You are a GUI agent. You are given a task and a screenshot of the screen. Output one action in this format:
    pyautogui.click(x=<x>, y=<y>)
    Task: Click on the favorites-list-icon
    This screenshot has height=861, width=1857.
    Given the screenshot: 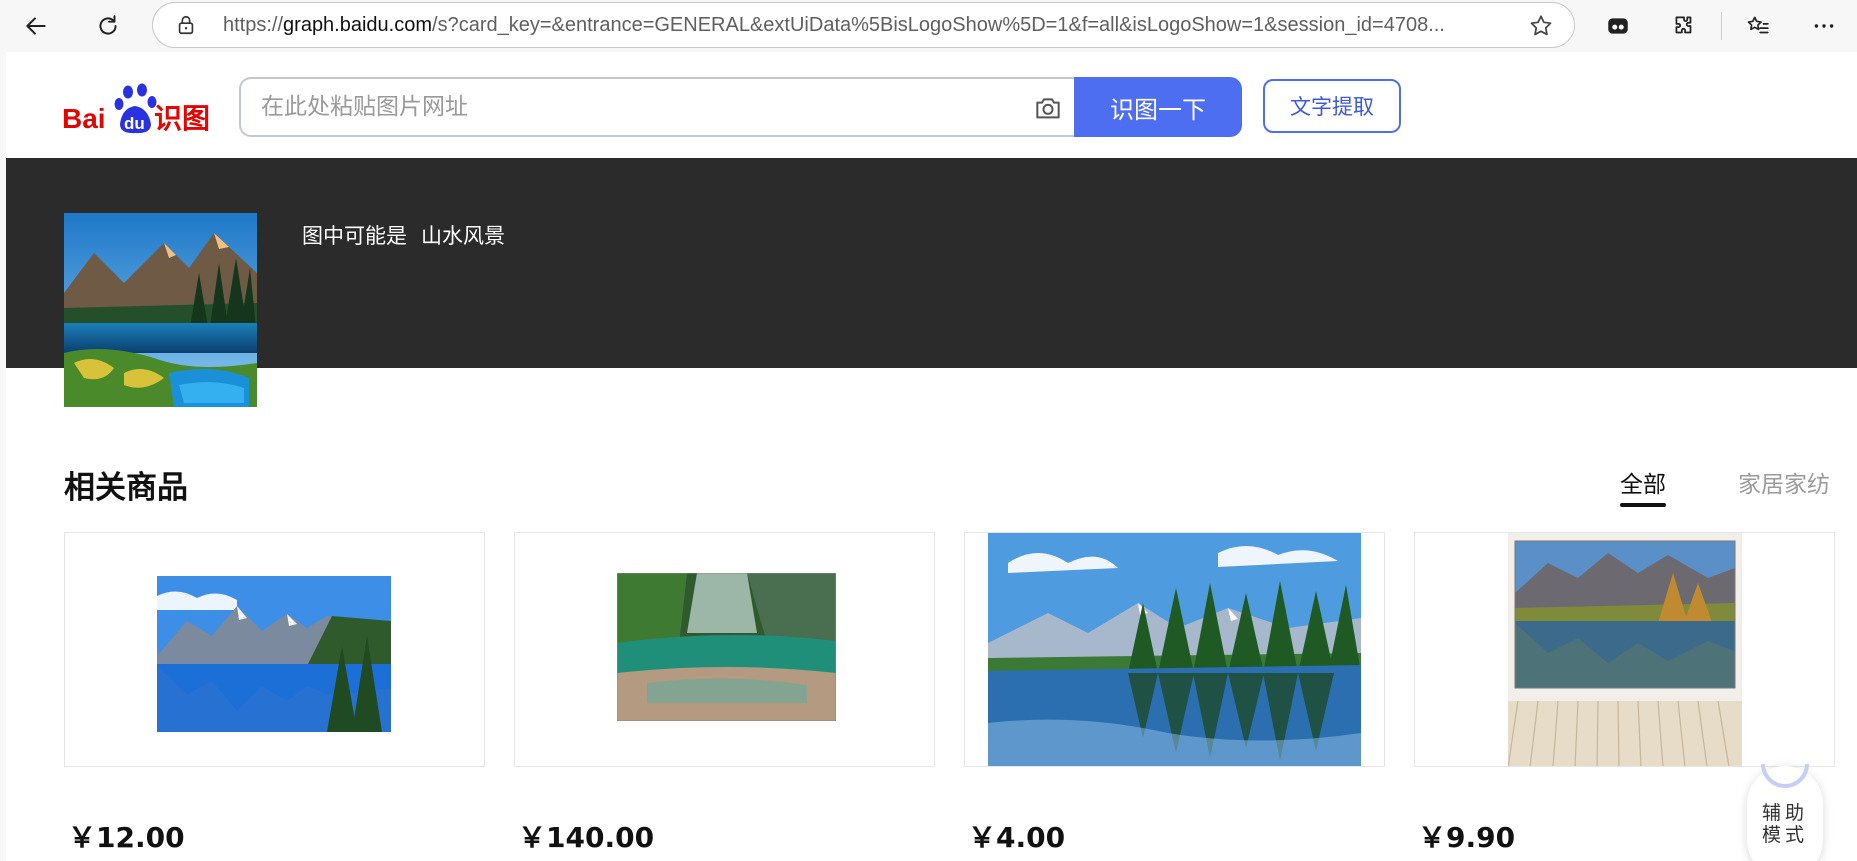 What is the action you would take?
    pyautogui.click(x=1758, y=25)
    